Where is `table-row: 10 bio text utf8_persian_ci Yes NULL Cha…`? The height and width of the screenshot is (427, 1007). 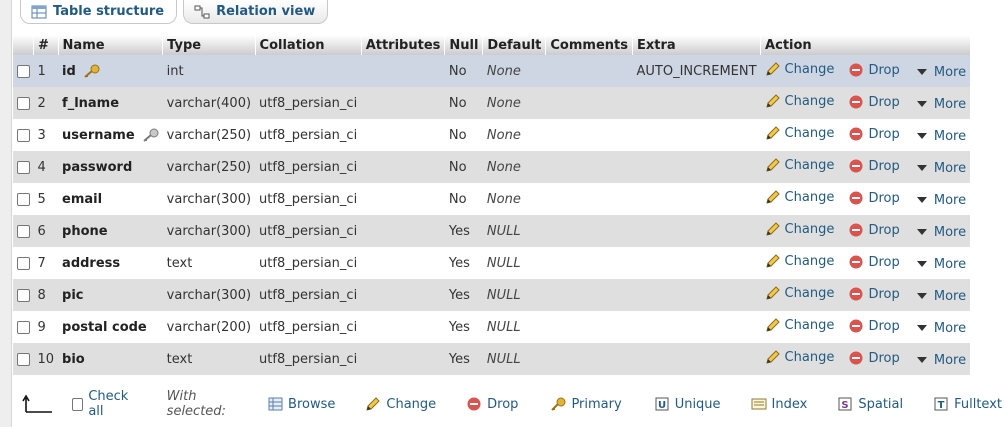 table-row: 10 bio text utf8_persian_ci Yes NULL Cha… is located at coordinates (491, 359).